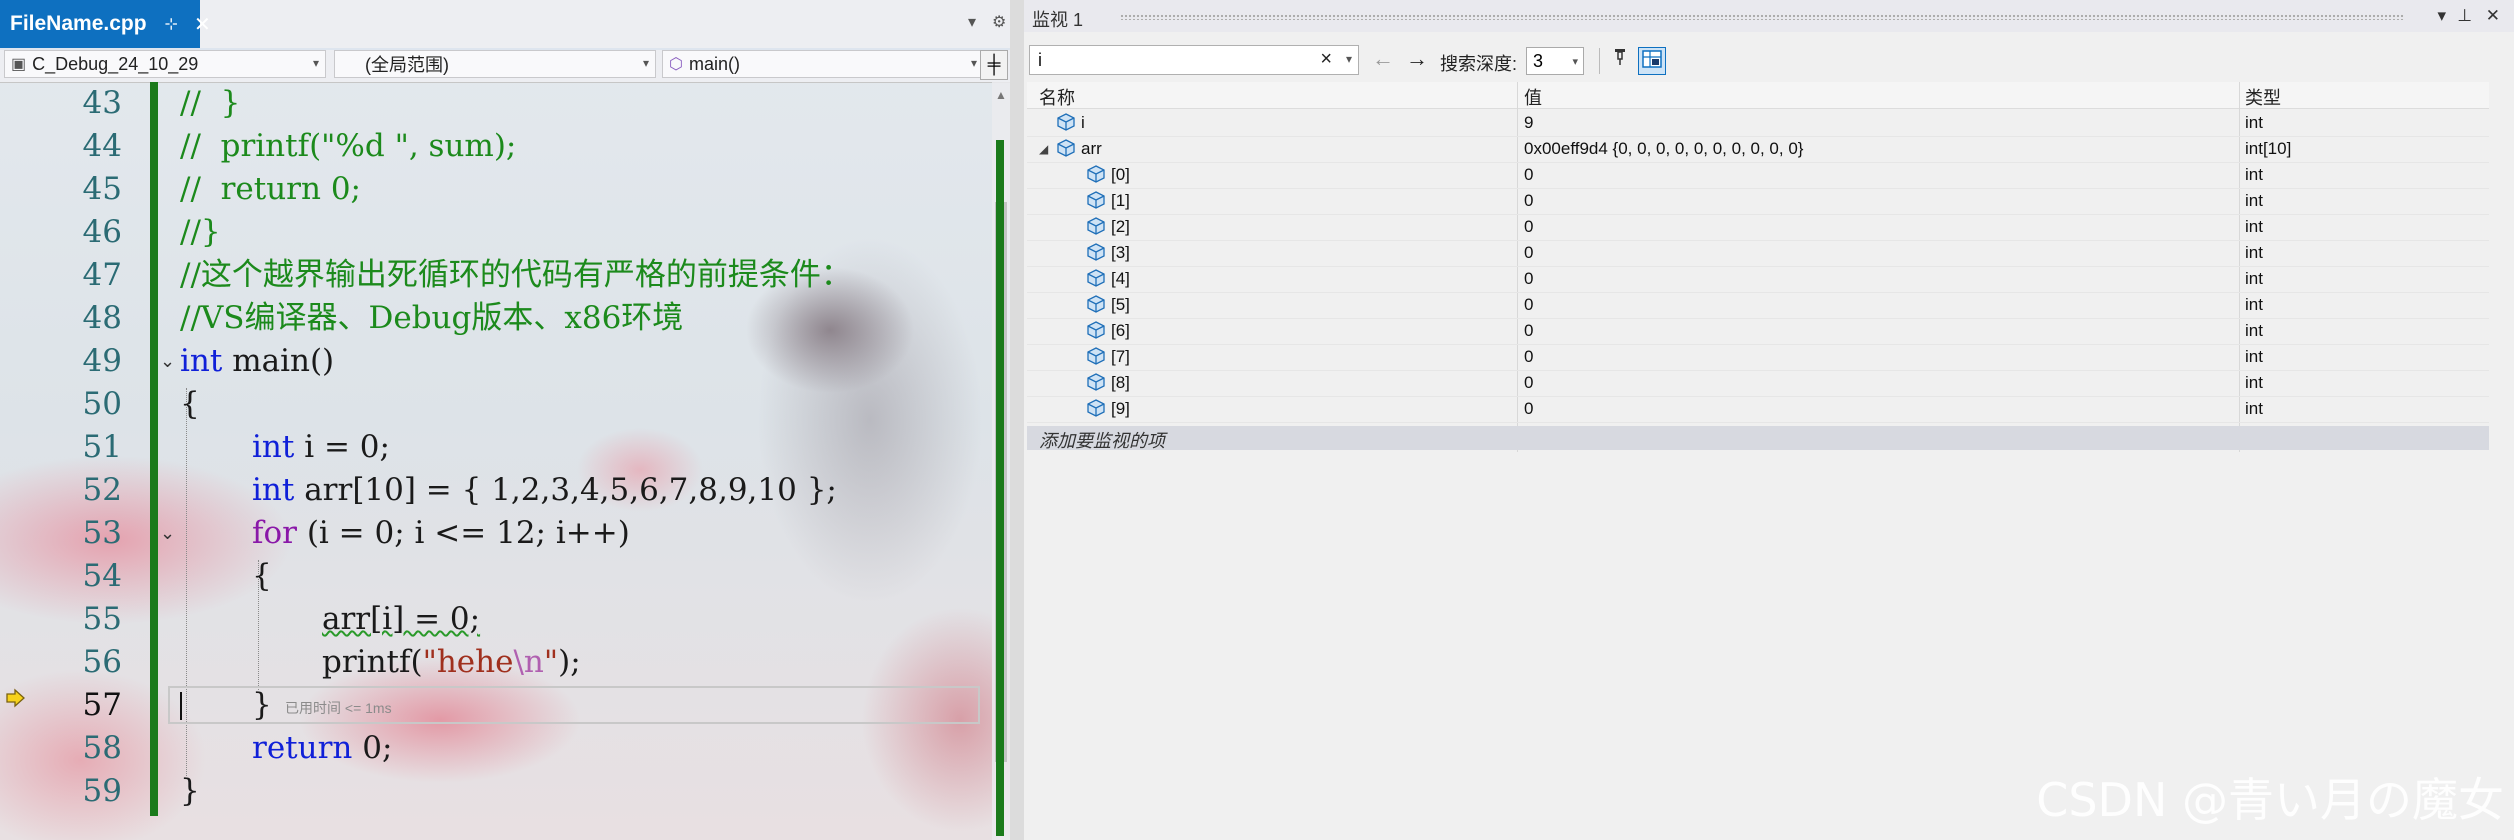 This screenshot has height=840, width=2514. What do you see at coordinates (1417, 59) in the screenshot?
I see `search-forward-icon: →` at bounding box center [1417, 59].